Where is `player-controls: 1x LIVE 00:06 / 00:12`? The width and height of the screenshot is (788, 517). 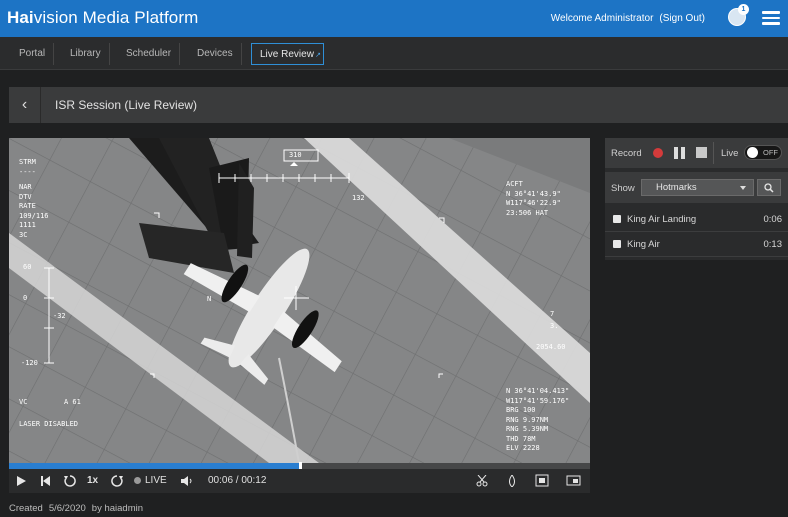 player-controls: 1x LIVE 00:06 / 00:12 is located at coordinates (299, 481).